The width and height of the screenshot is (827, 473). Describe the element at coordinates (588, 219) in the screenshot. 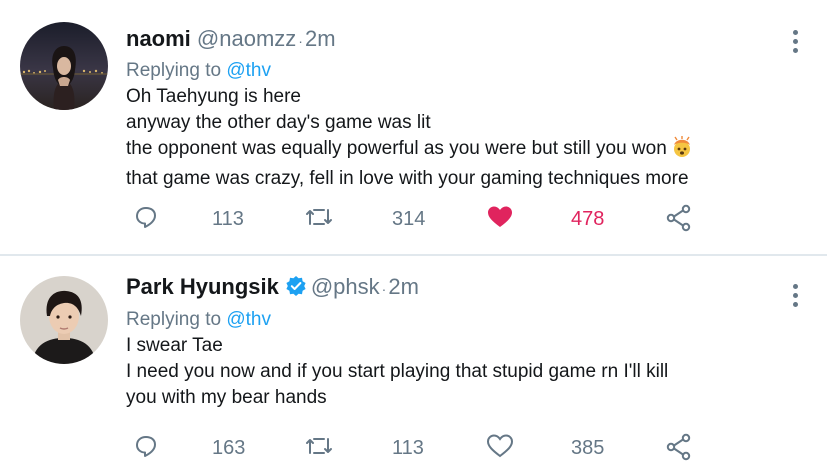

I see `like-count: 478` at that location.